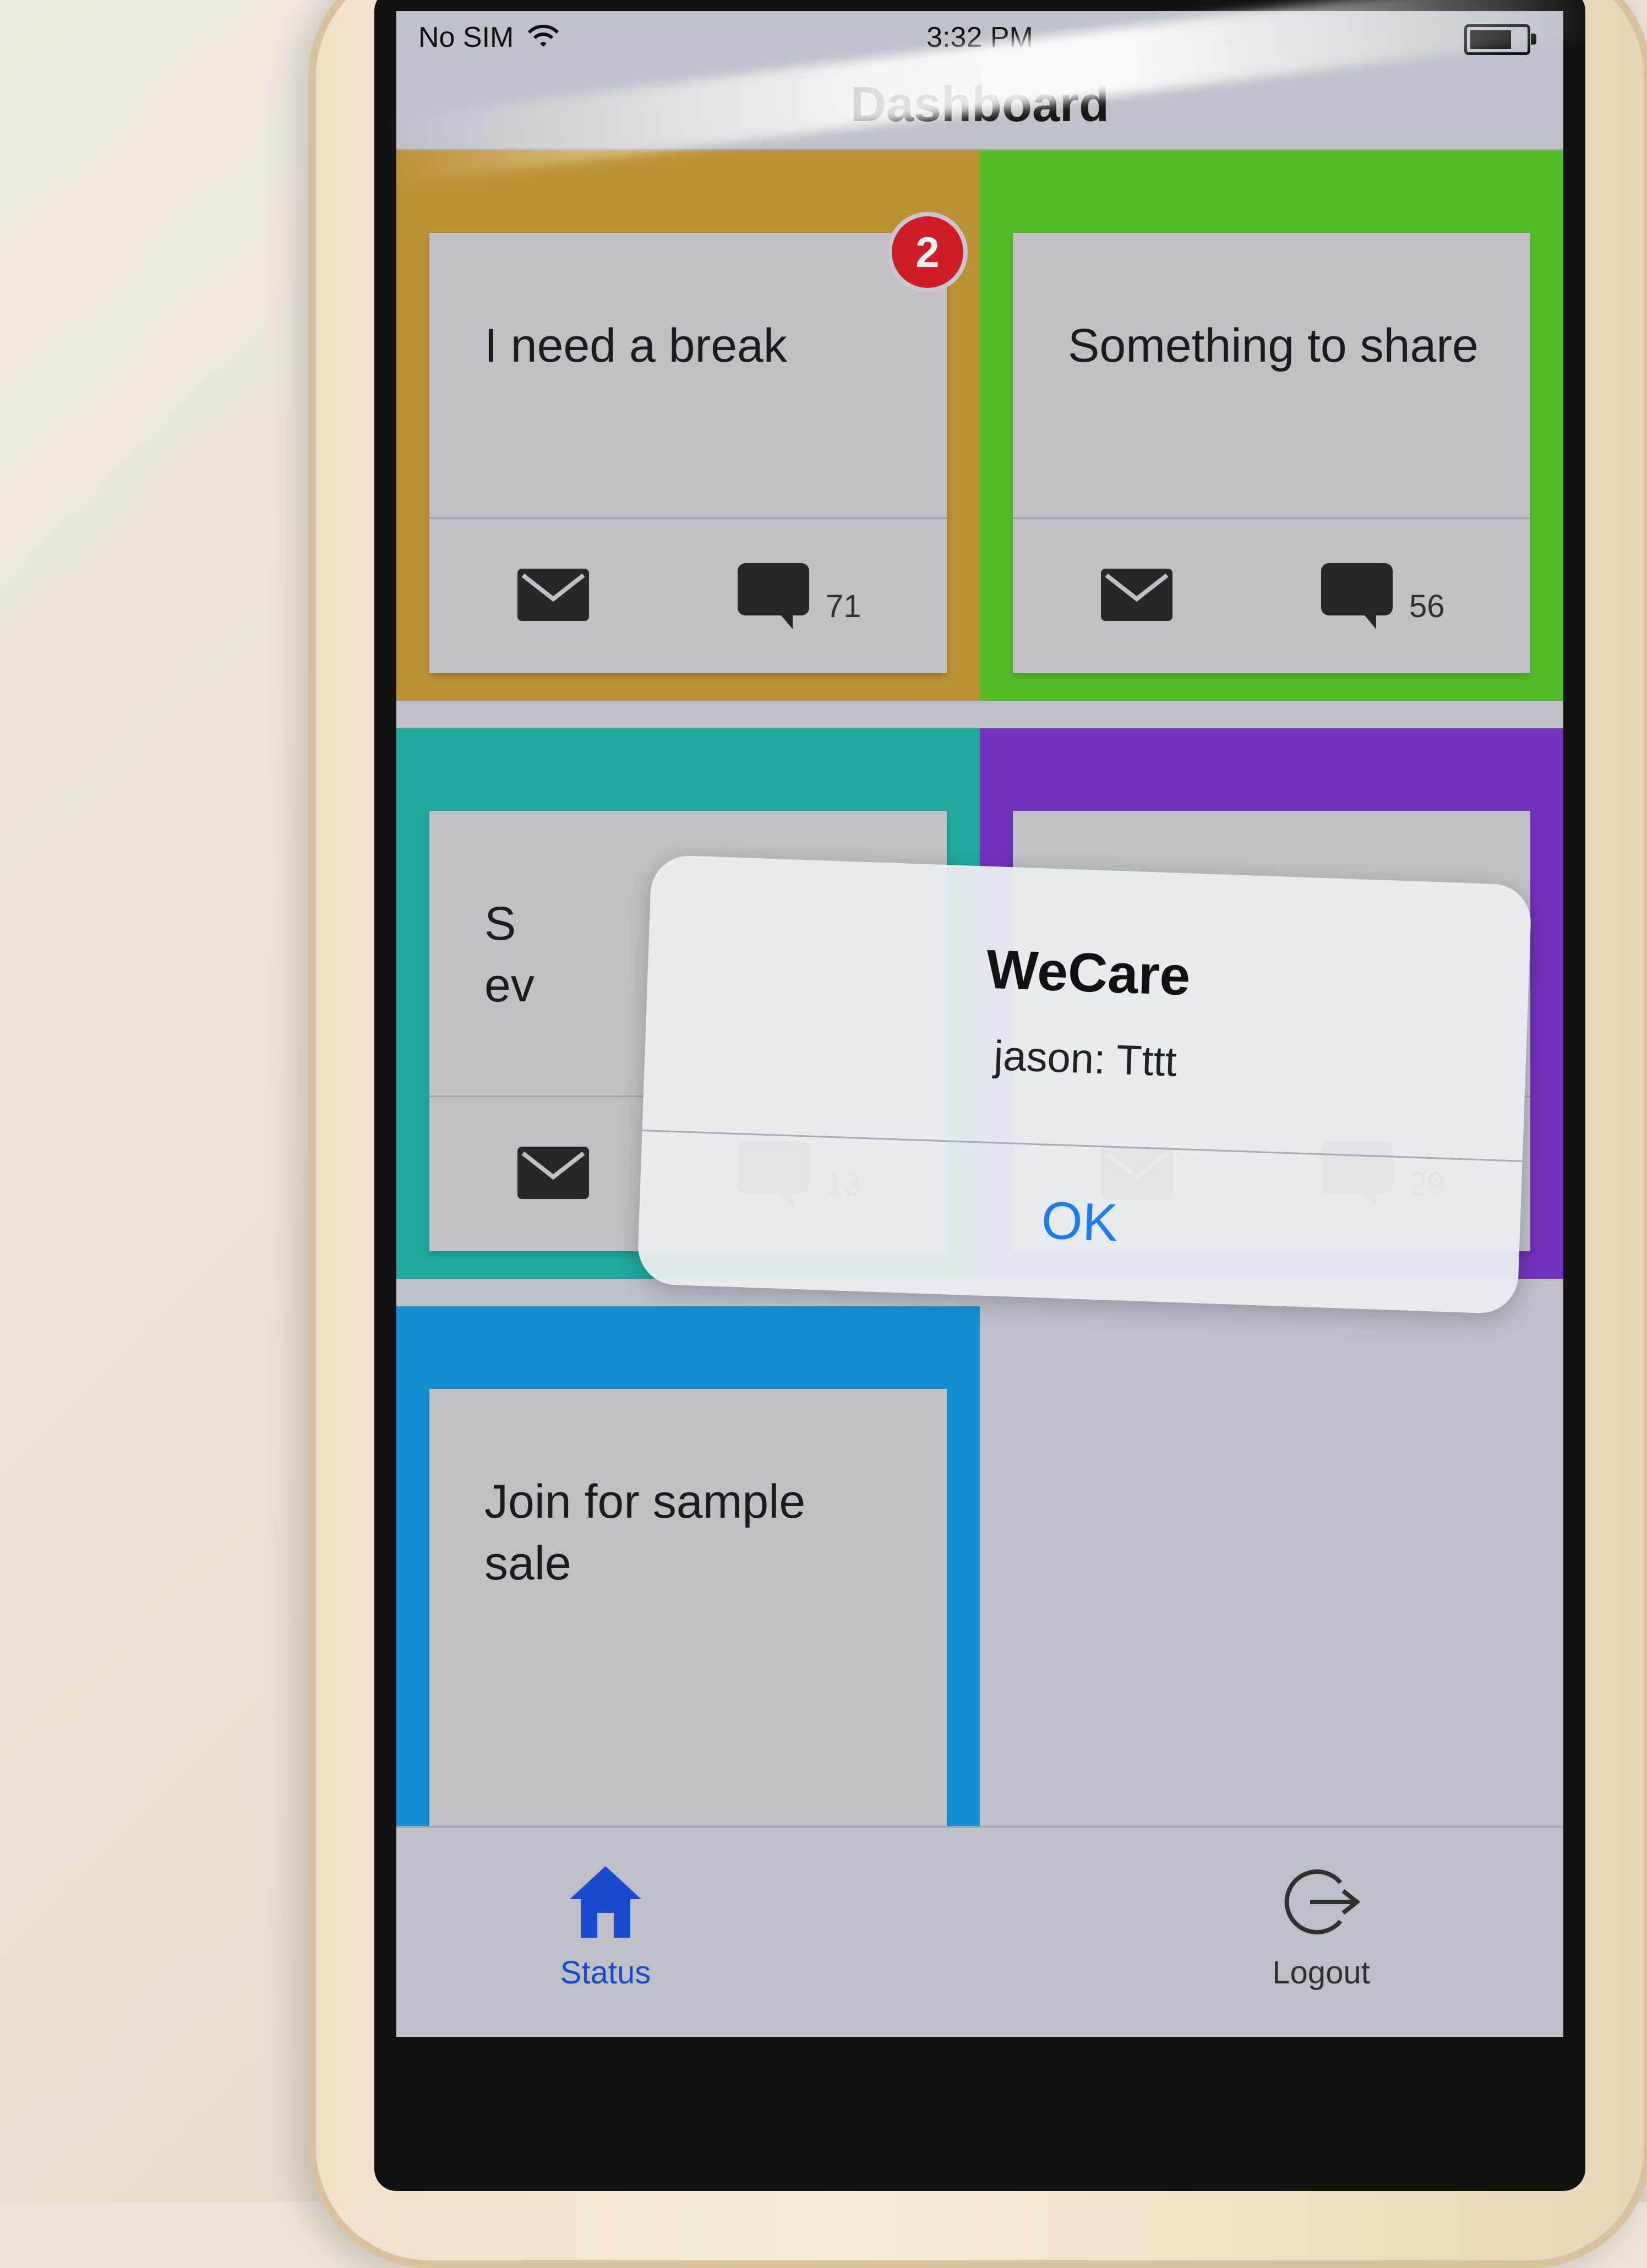 The width and height of the screenshot is (1647, 2268). What do you see at coordinates (1085, 1059) in the screenshot?
I see `alert-message: jason: Tttt` at bounding box center [1085, 1059].